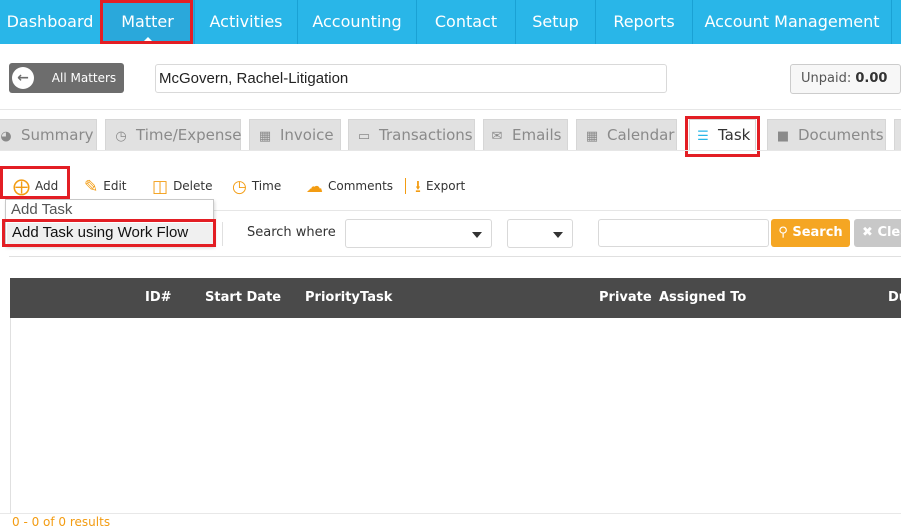 The height and width of the screenshot is (529, 901). I want to click on active-caret-icon, so click(147, 41).